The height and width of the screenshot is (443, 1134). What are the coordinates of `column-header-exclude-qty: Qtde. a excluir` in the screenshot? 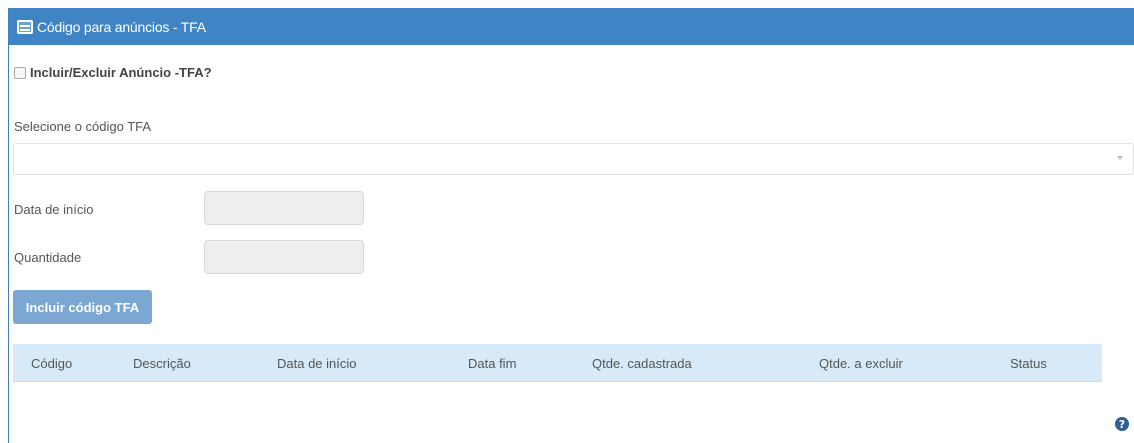 It's located at (861, 363).